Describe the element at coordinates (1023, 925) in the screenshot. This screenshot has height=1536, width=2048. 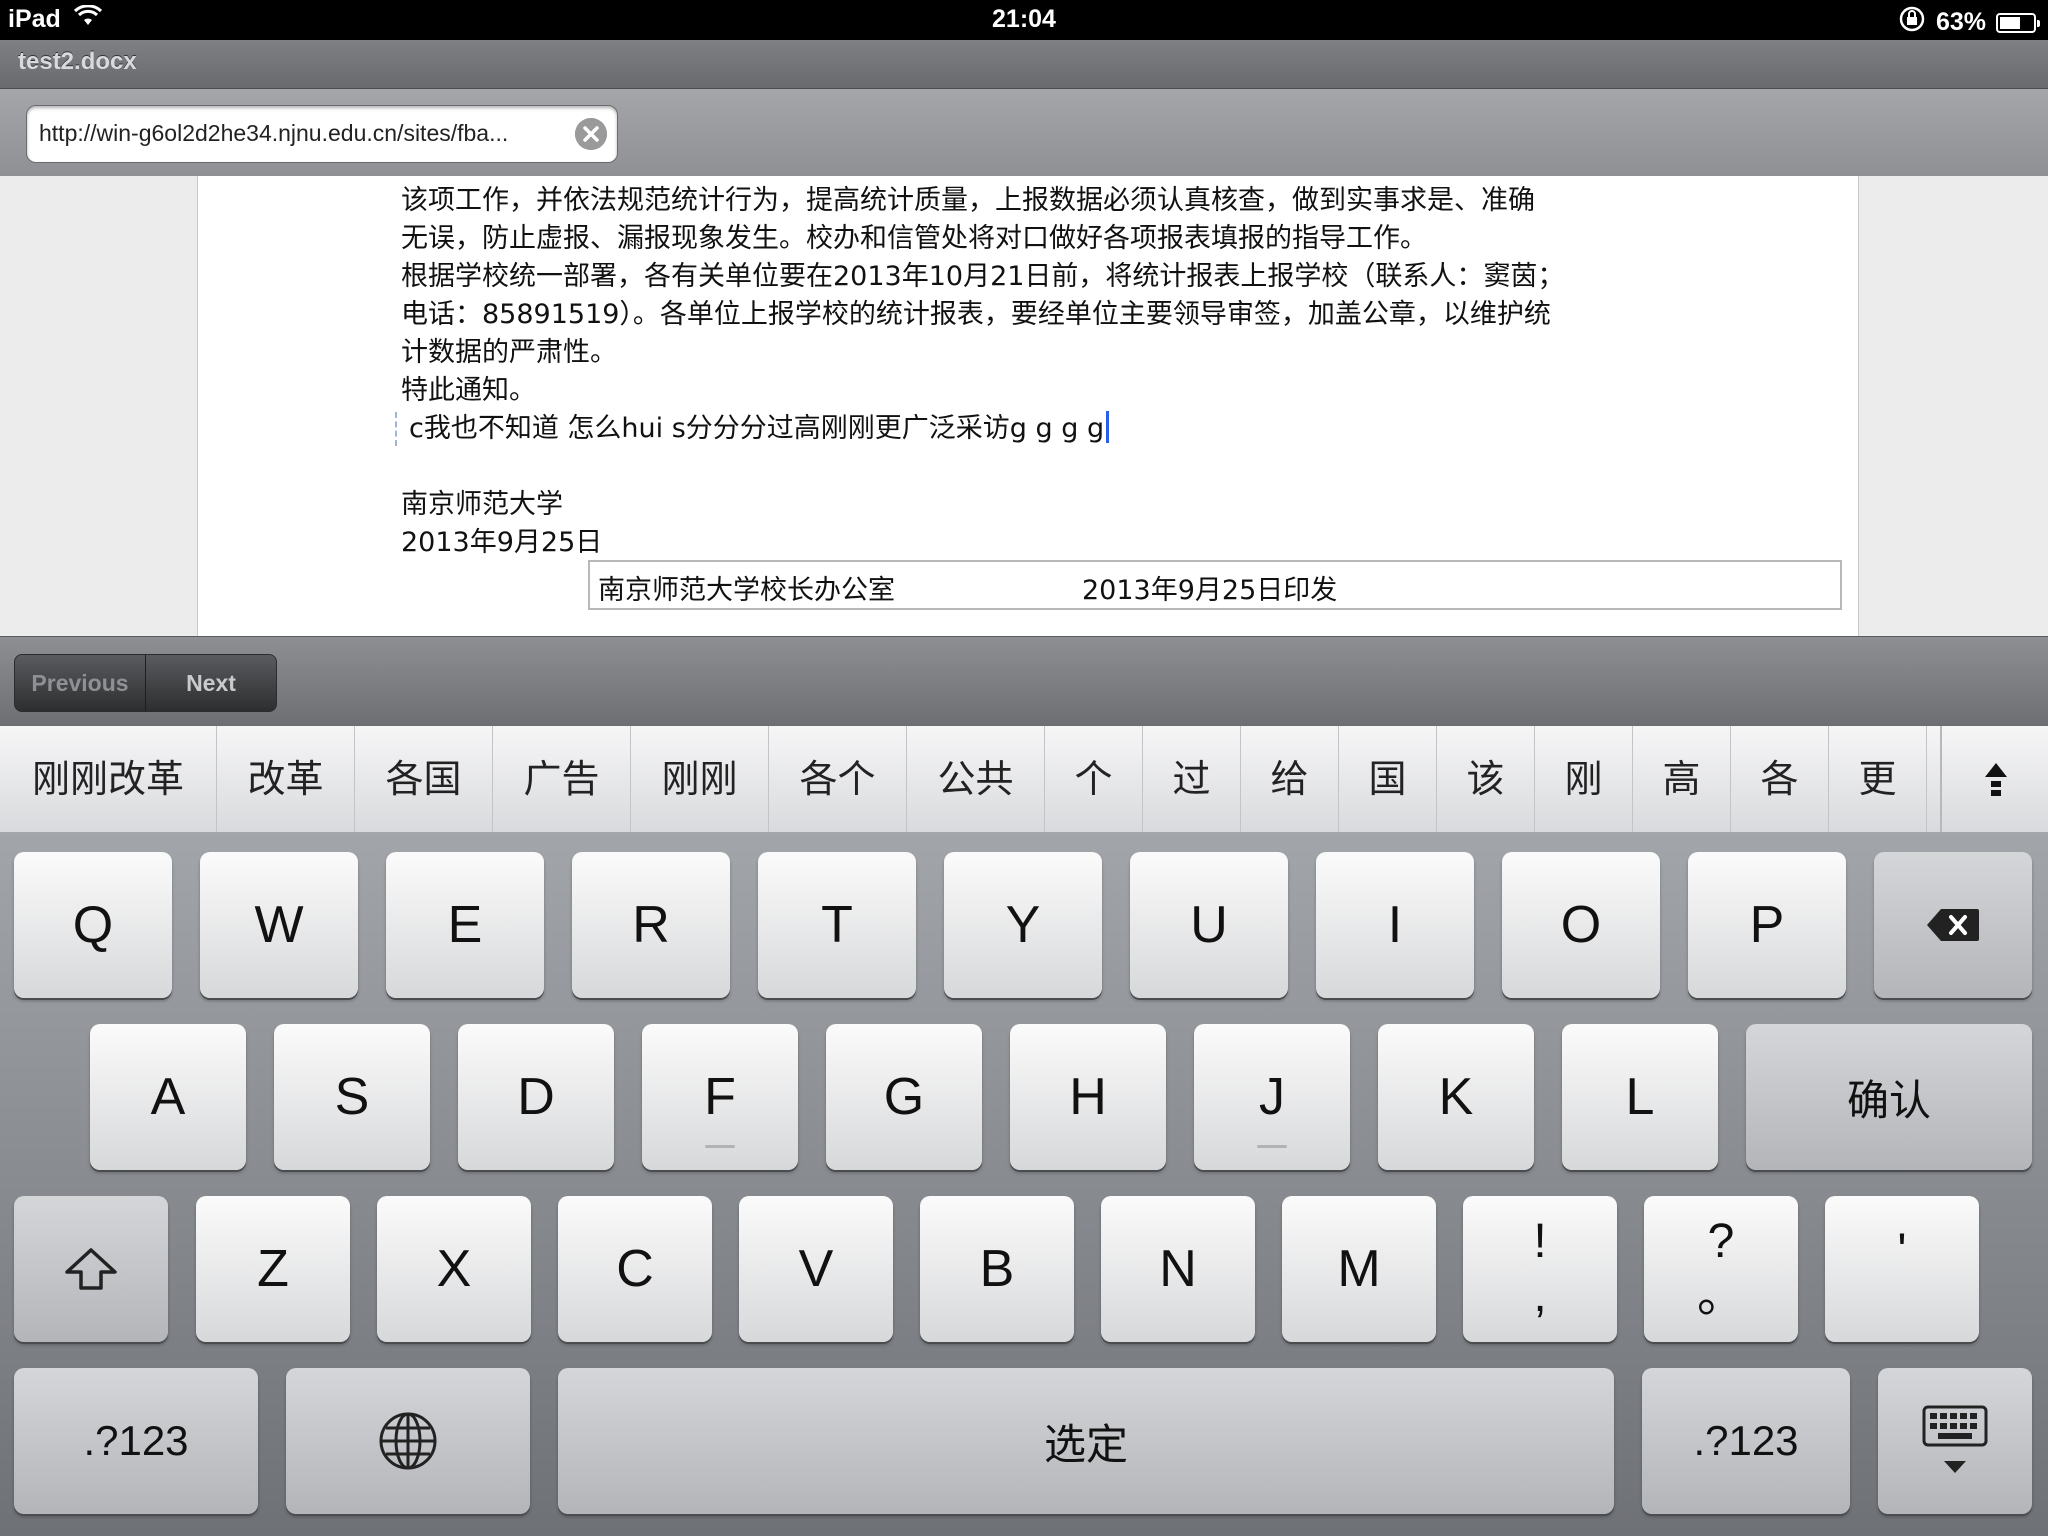
I see `key-y: Y` at that location.